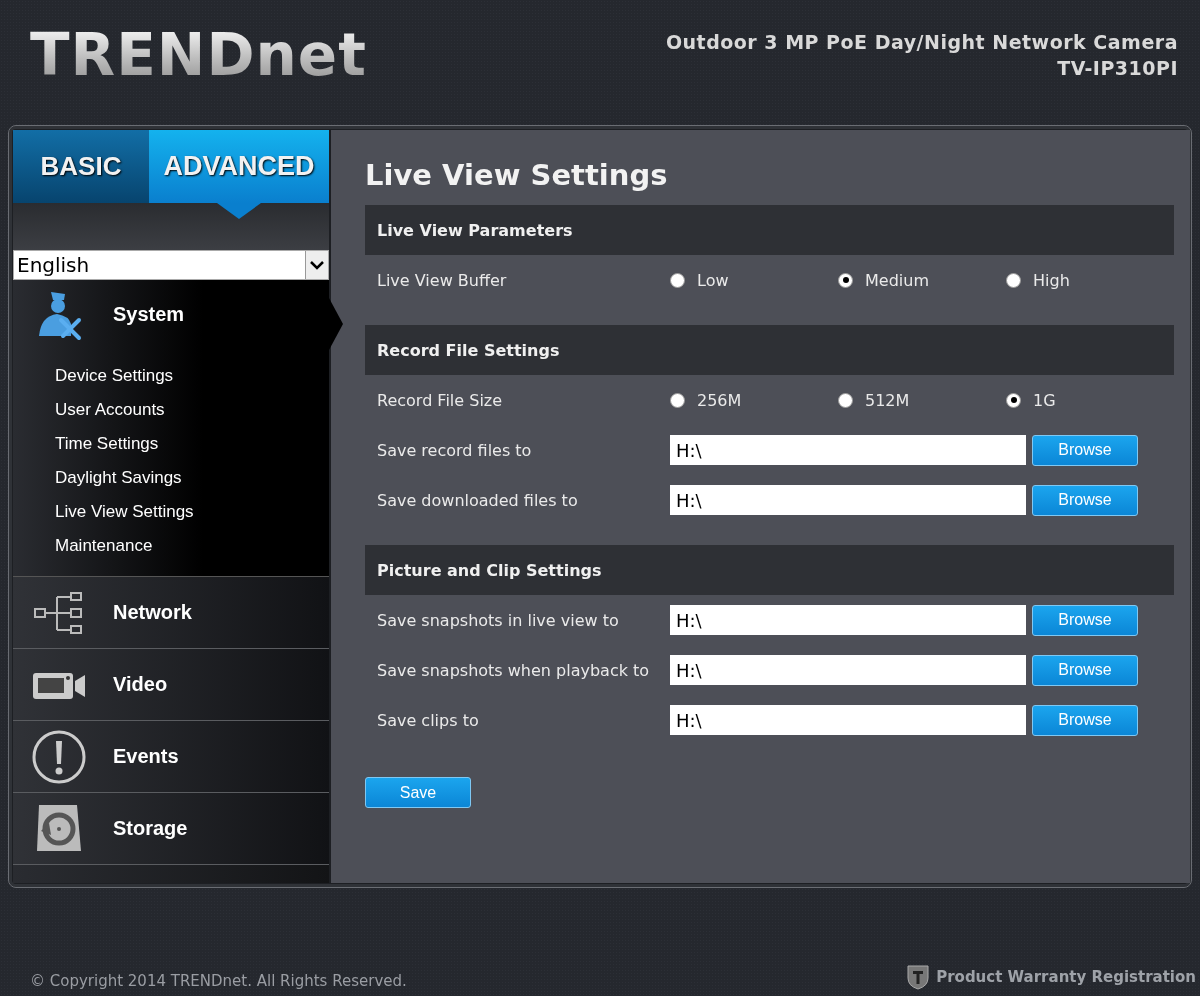 Image resolution: width=1200 pixels, height=996 pixels. I want to click on field-label: Live View Buffer, so click(442, 280).